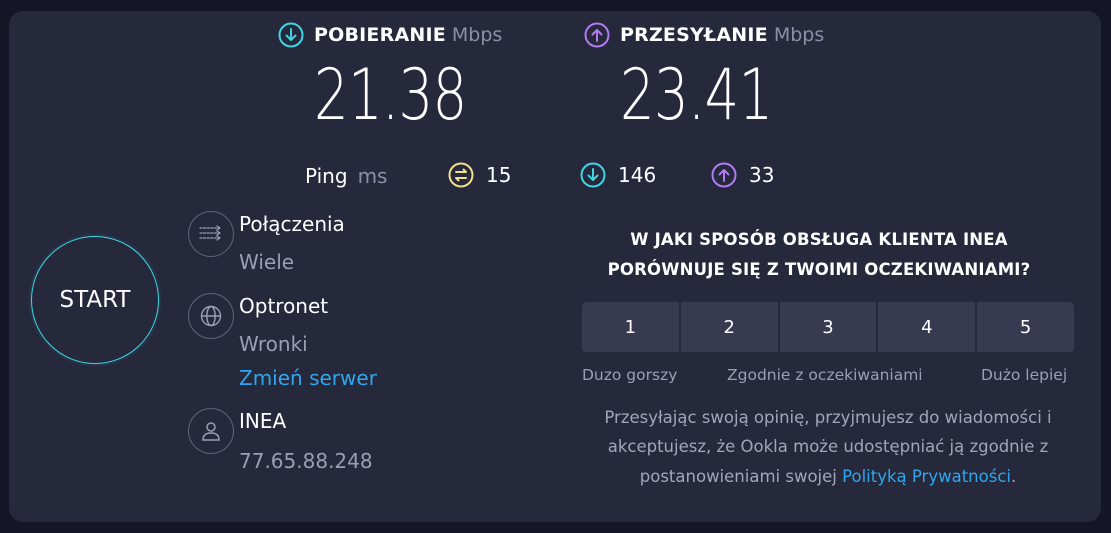 The height and width of the screenshot is (533, 1111). Describe the element at coordinates (263, 421) in the screenshot. I see `provider-name: INEA` at that location.